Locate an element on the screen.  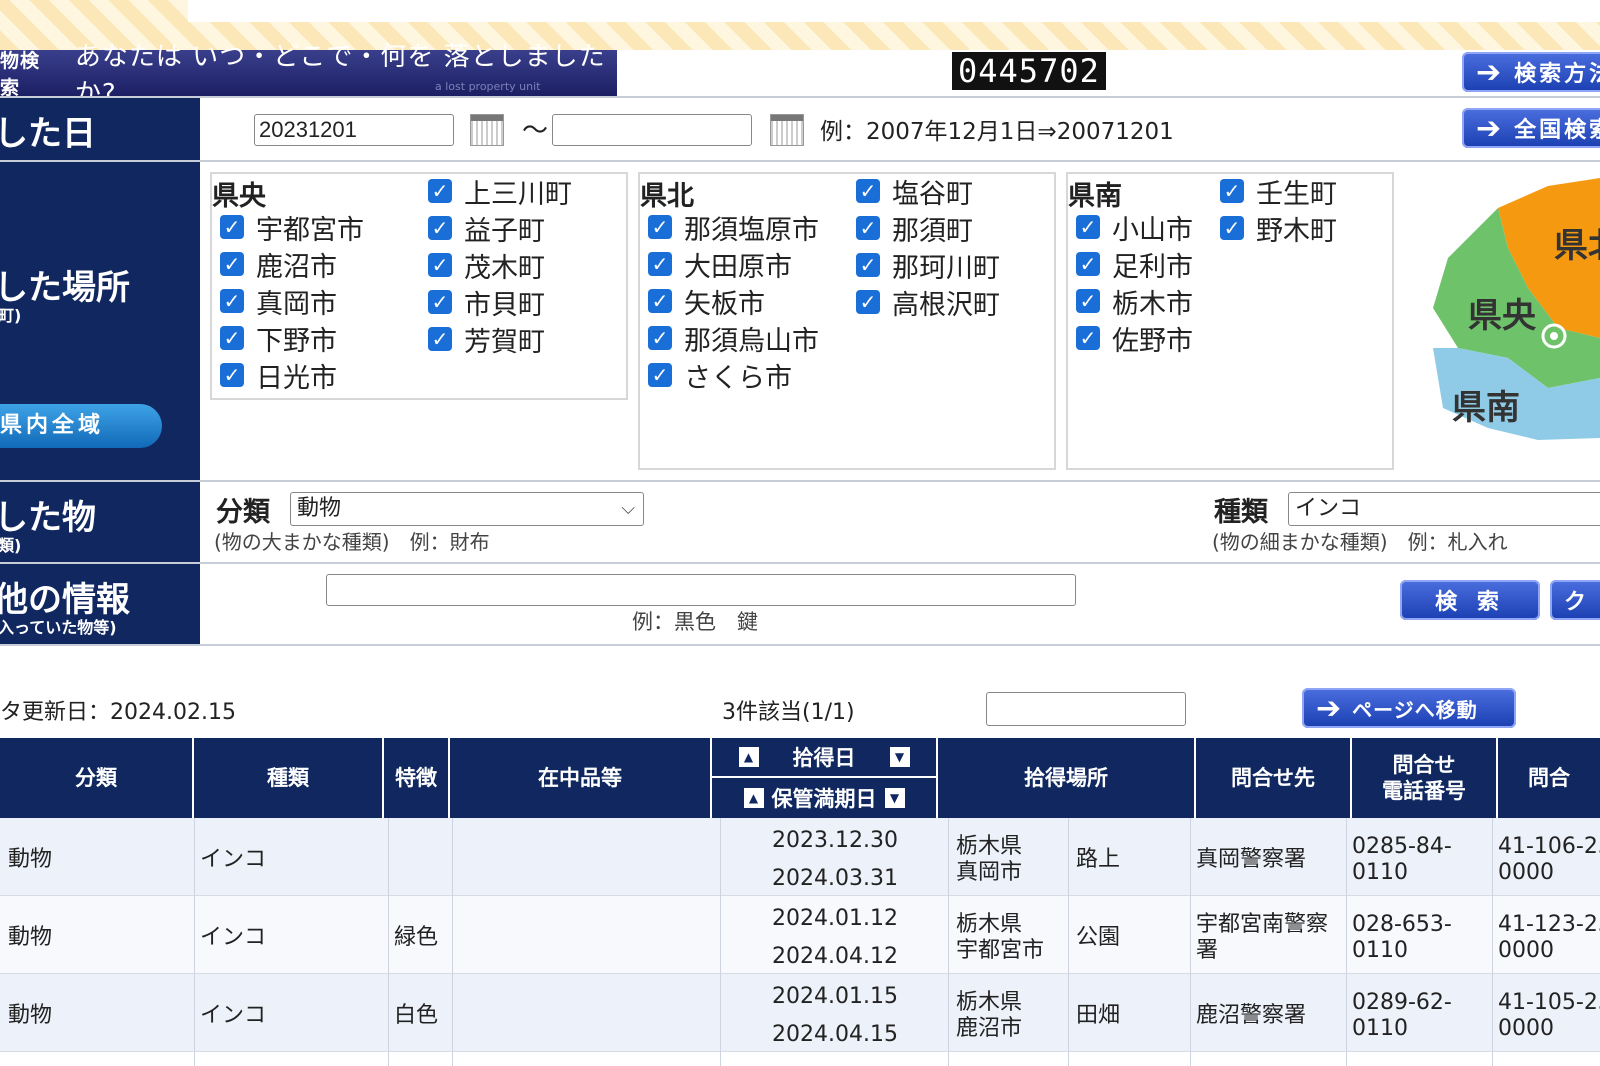
search-button: 検 索 is located at coordinates (1470, 600).